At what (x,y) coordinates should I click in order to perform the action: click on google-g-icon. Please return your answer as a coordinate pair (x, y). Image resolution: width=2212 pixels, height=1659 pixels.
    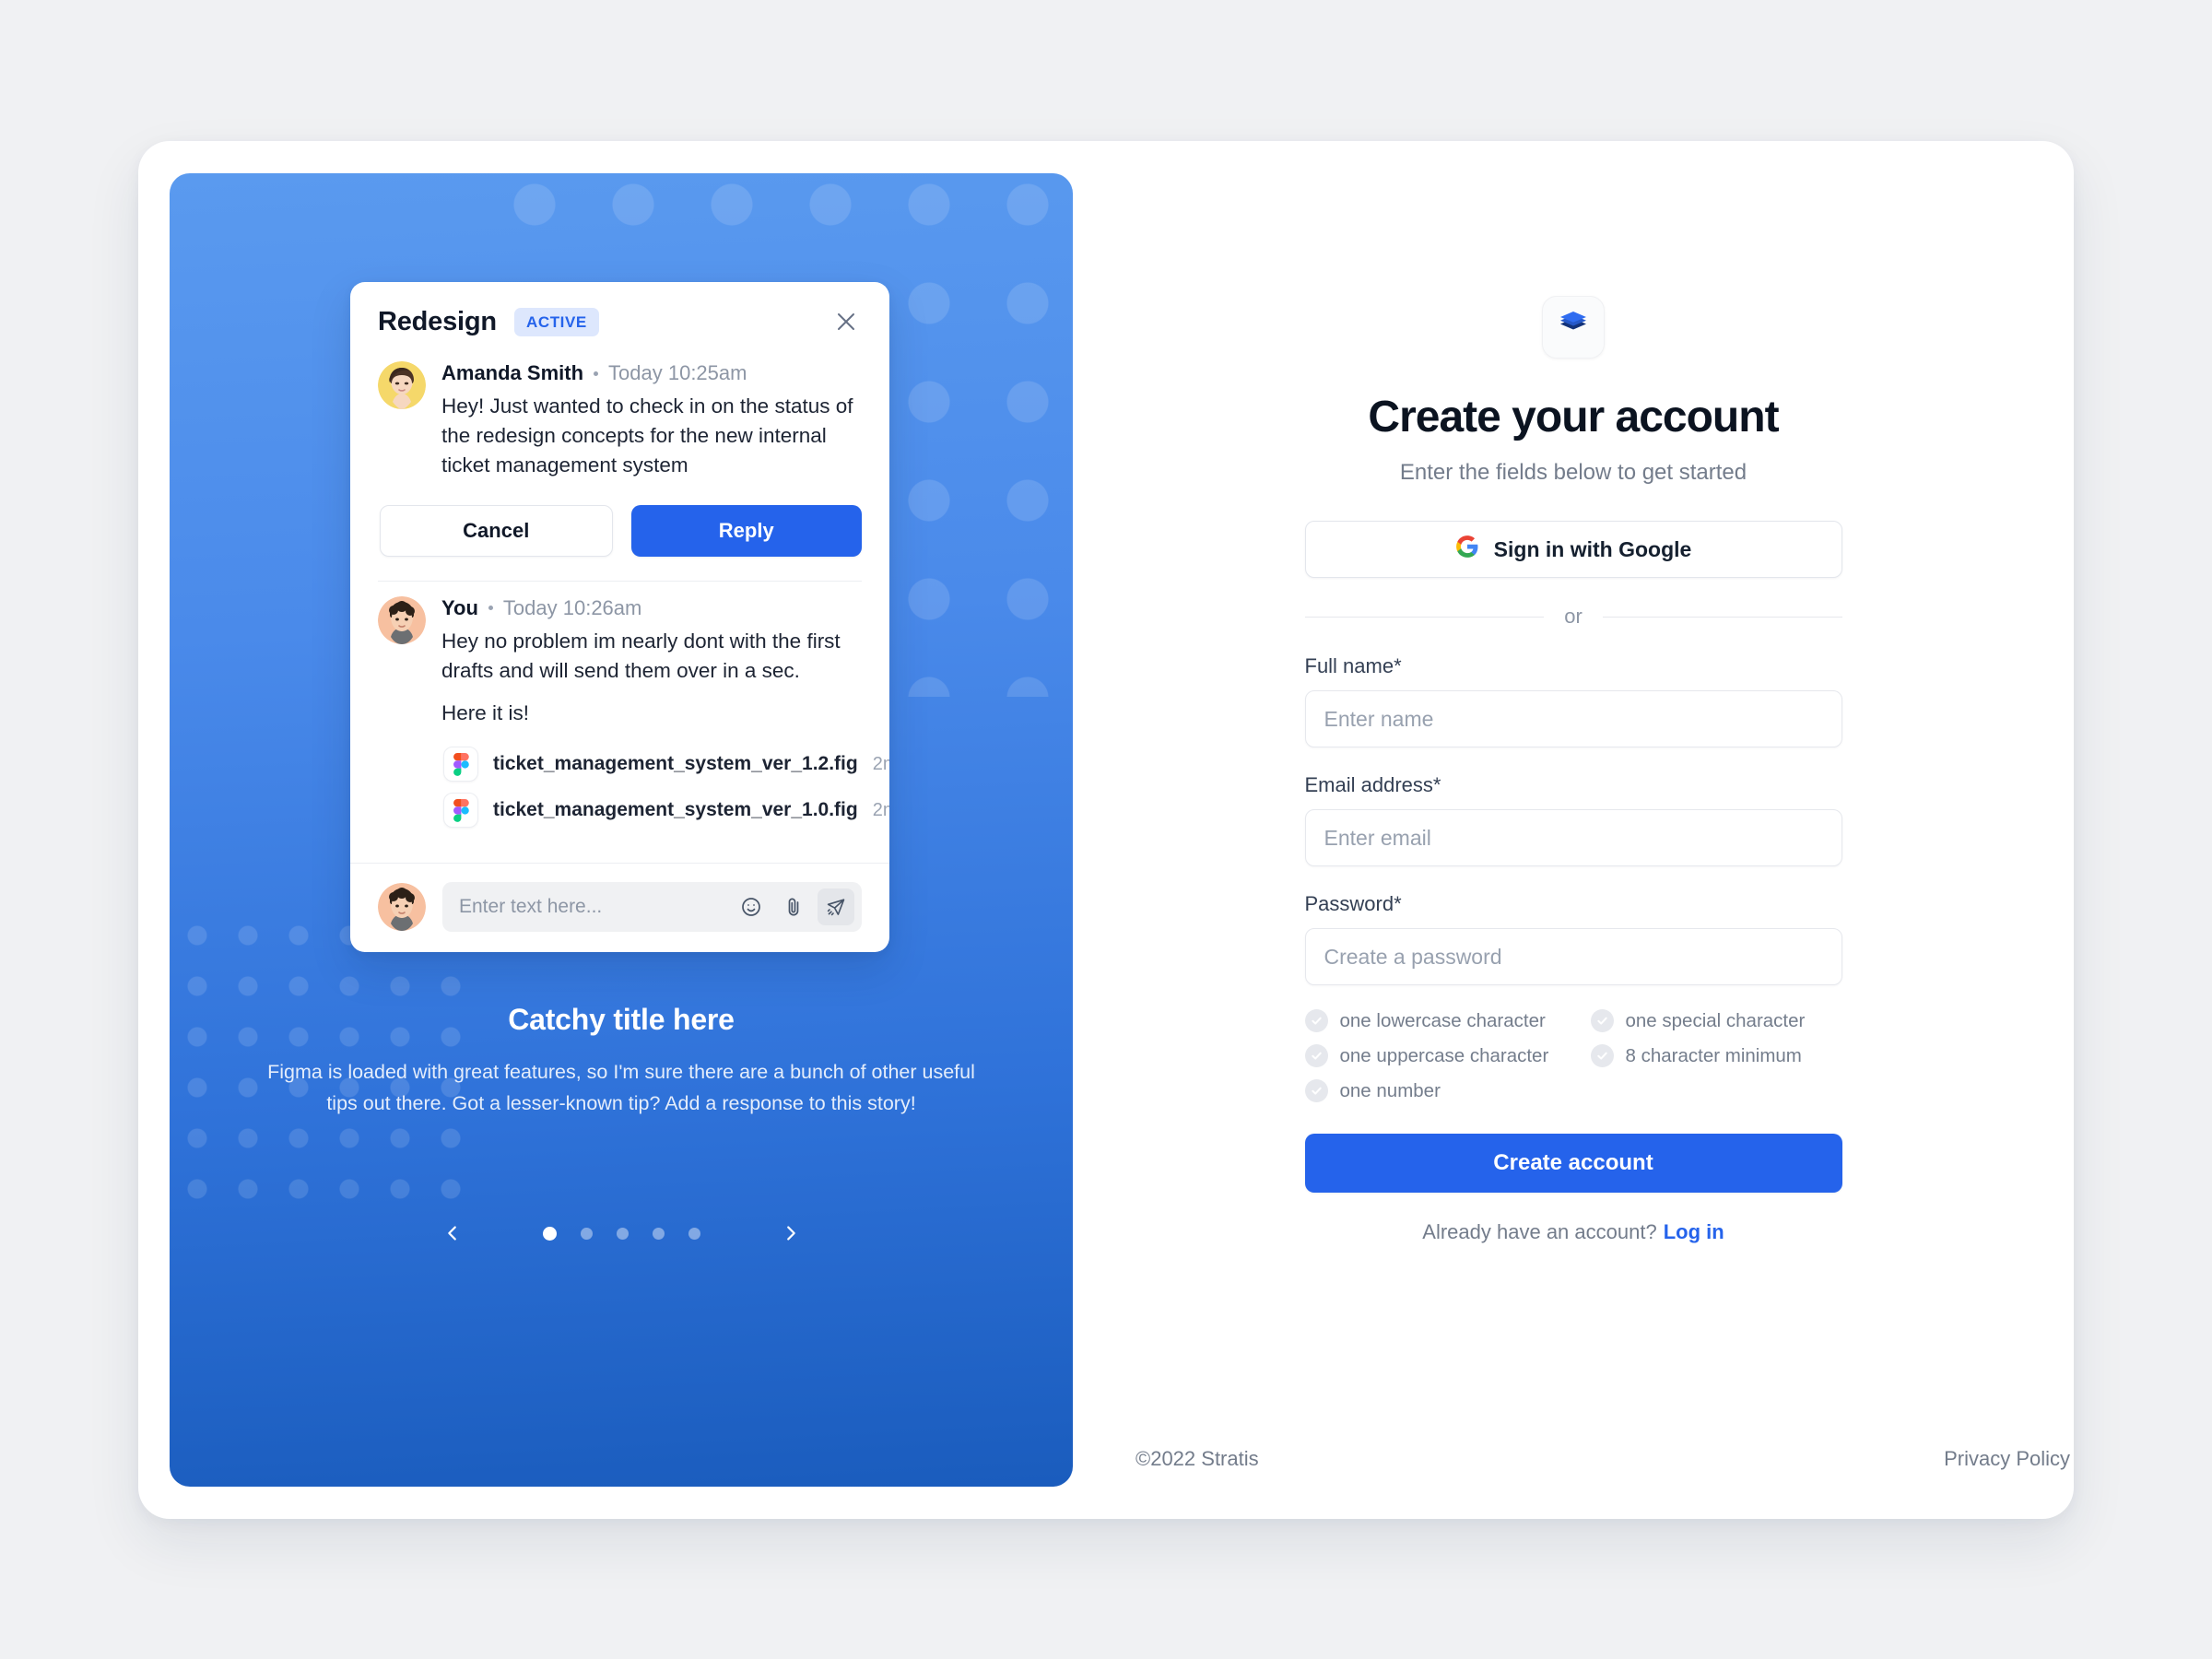
    Looking at the image, I should click on (1467, 549).